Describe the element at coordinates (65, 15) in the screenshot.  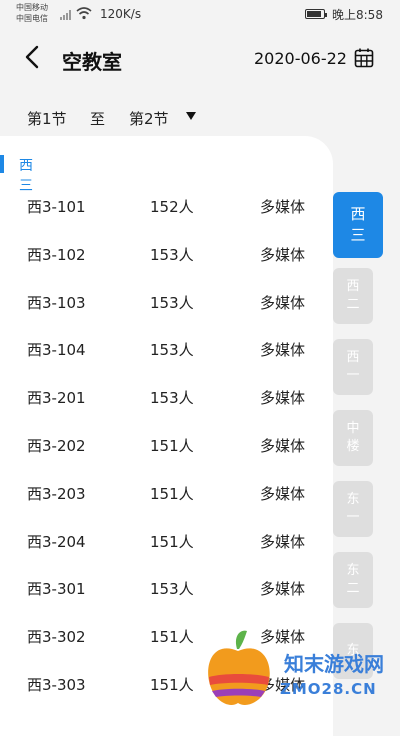
I see `signal-icon` at that location.